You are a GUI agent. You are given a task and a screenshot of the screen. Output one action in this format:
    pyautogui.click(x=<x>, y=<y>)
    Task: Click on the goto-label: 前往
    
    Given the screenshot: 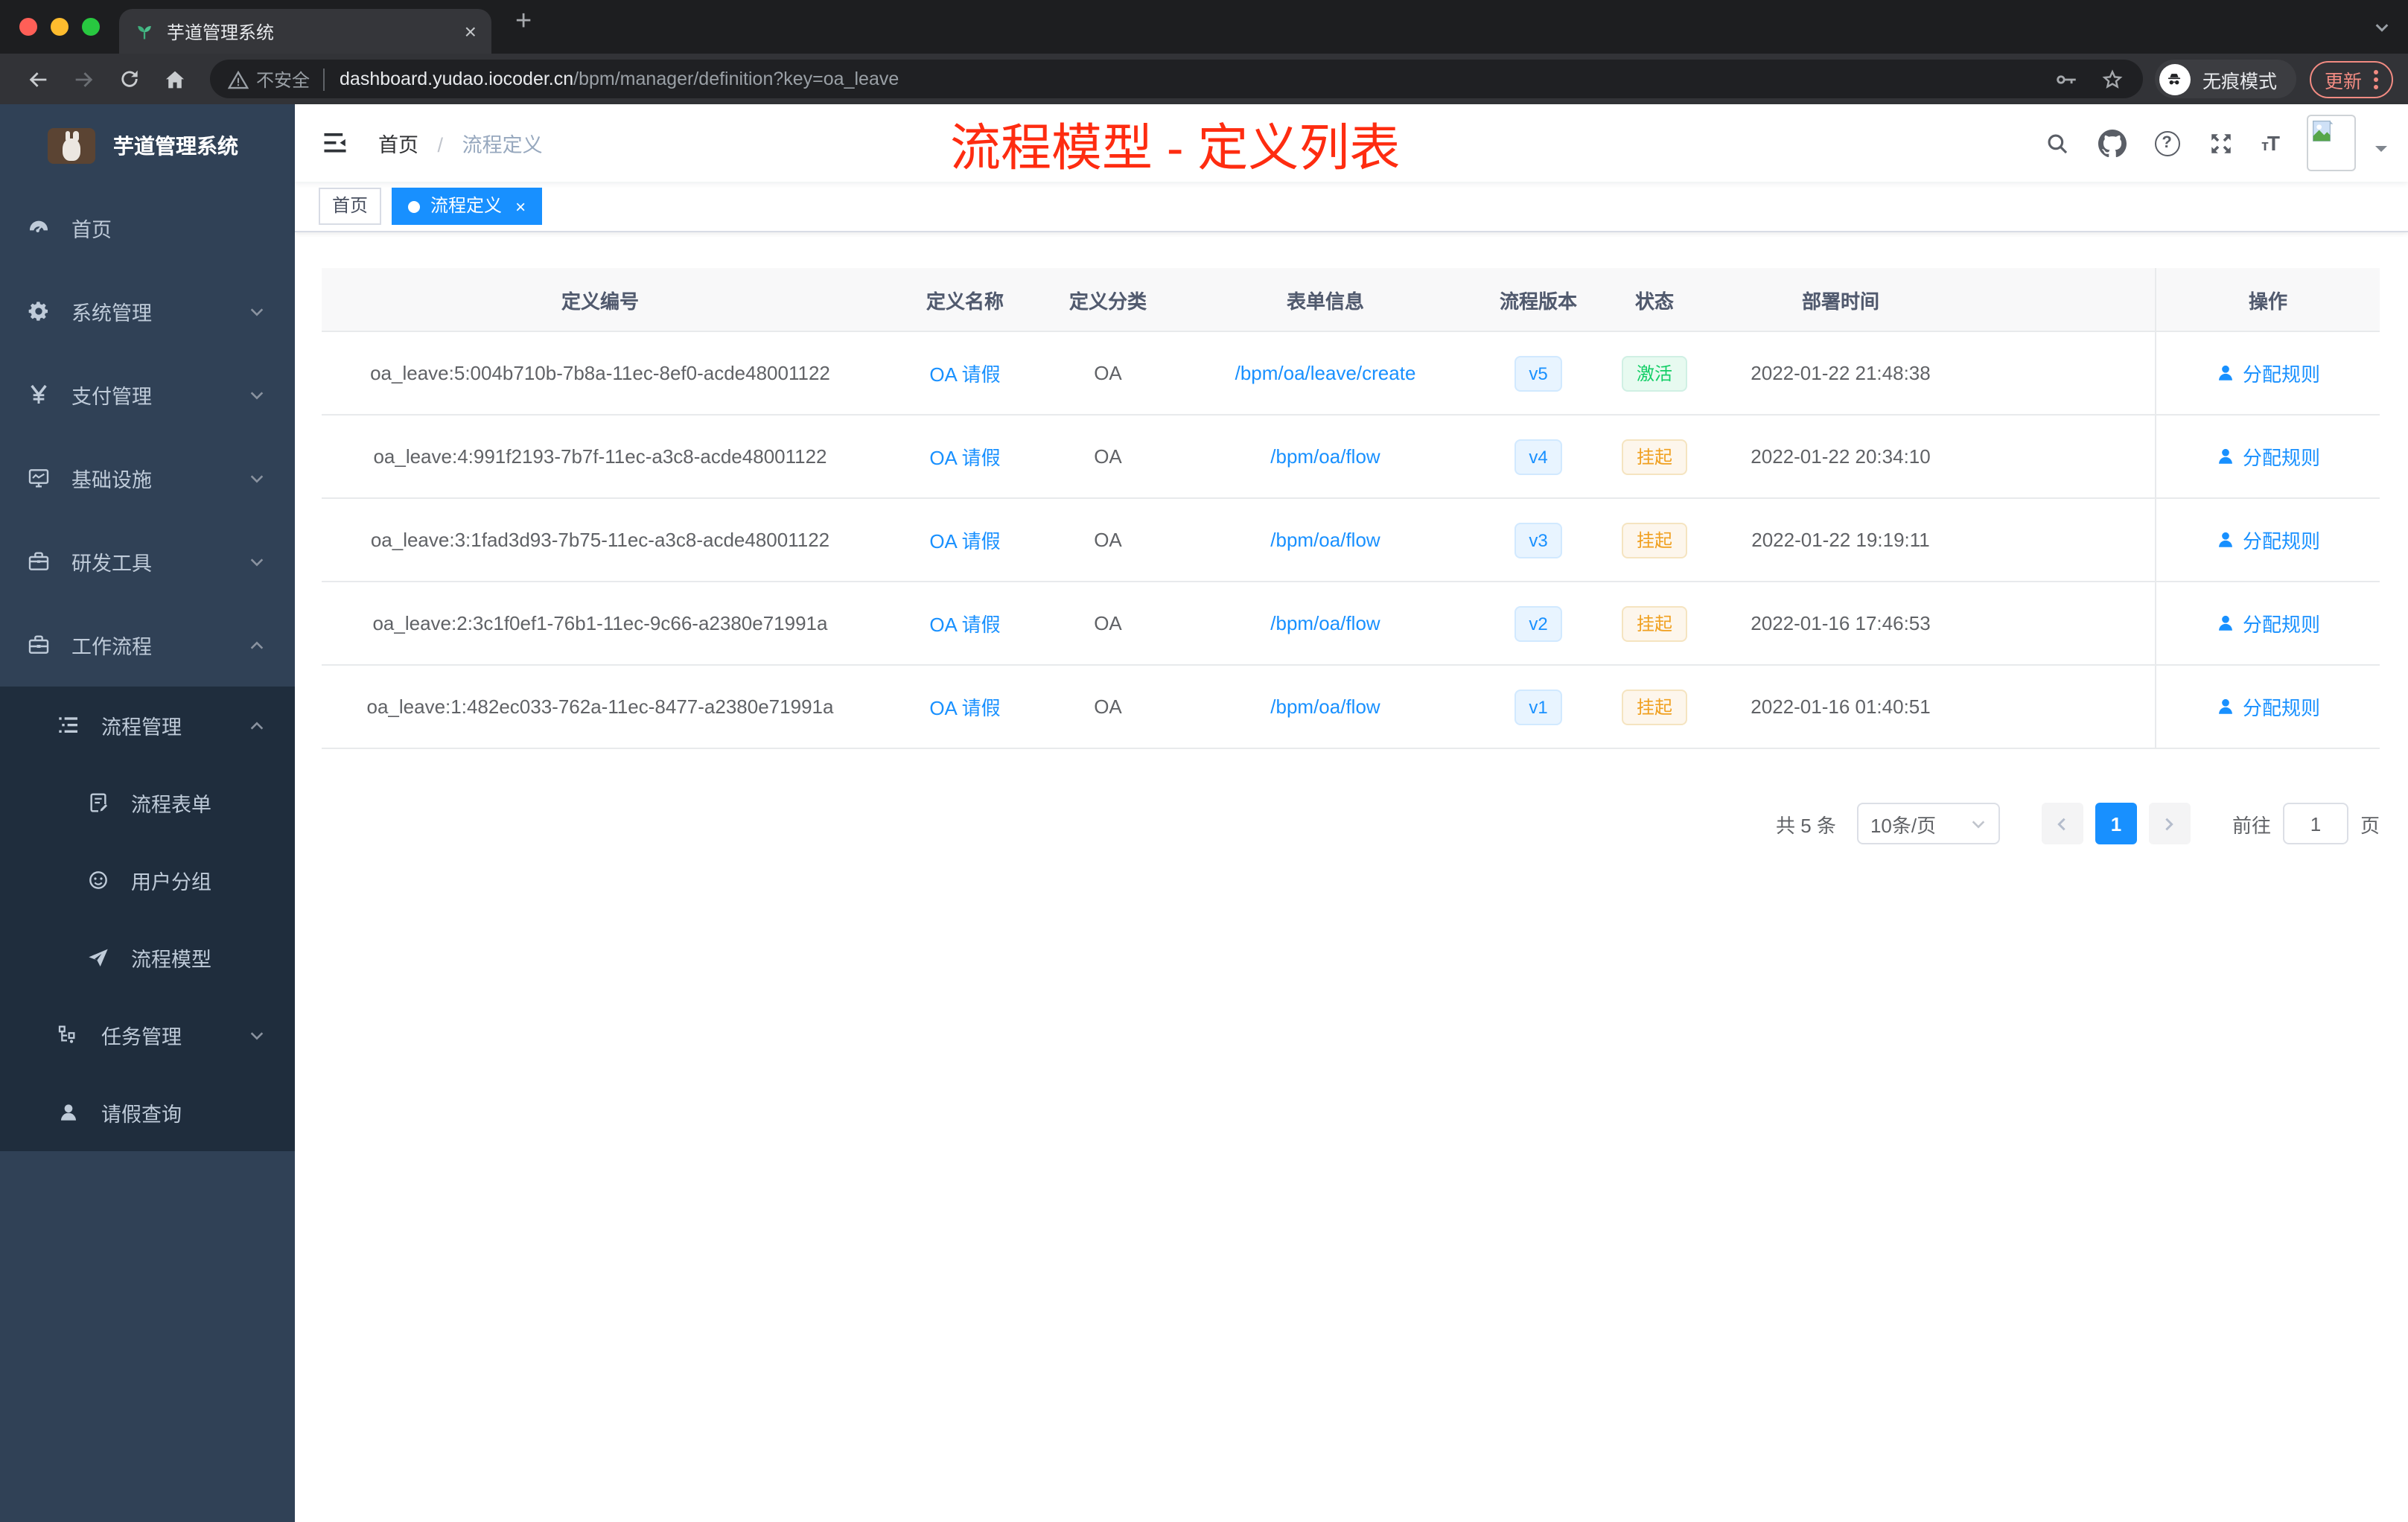 What is the action you would take?
    pyautogui.click(x=2251, y=825)
    